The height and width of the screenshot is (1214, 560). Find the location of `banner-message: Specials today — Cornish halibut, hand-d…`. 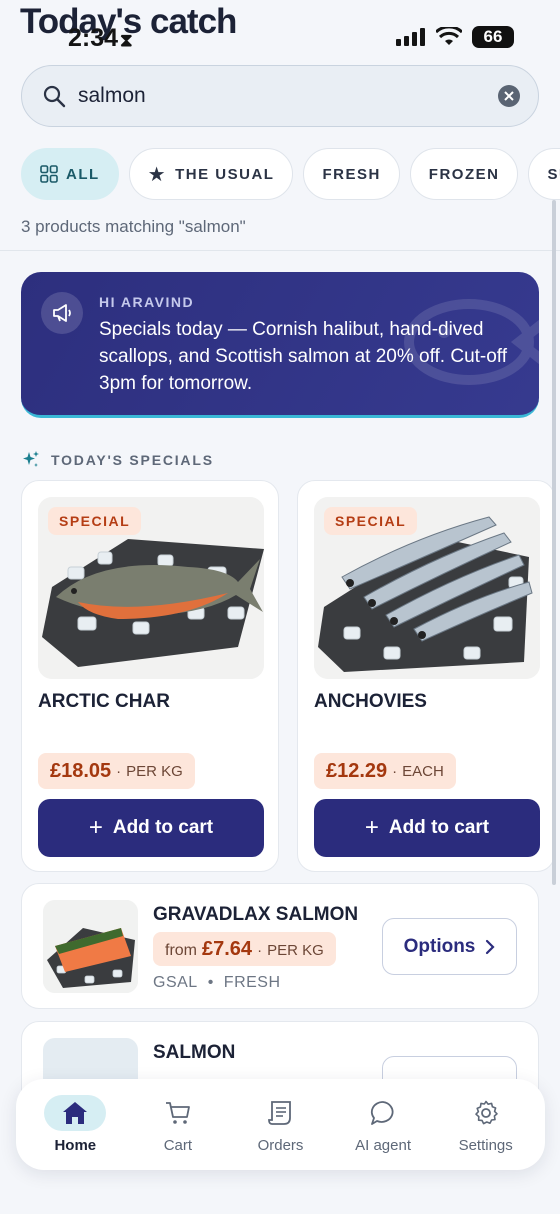

banner-message: Specials today — Cornish halibut, hand-d… is located at coordinates (303, 356).